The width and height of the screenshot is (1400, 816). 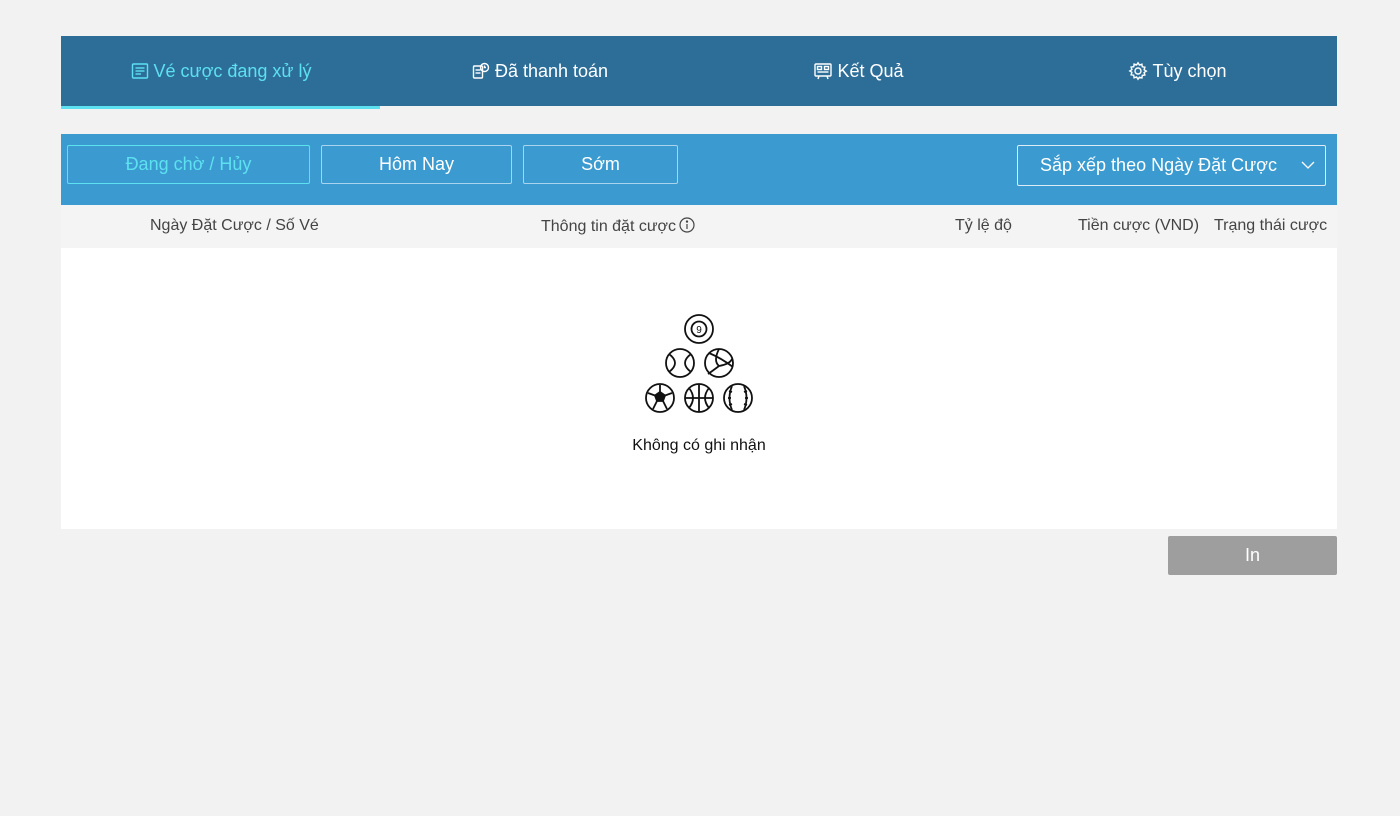 What do you see at coordinates (1138, 71) in the screenshot?
I see `gear-icon` at bounding box center [1138, 71].